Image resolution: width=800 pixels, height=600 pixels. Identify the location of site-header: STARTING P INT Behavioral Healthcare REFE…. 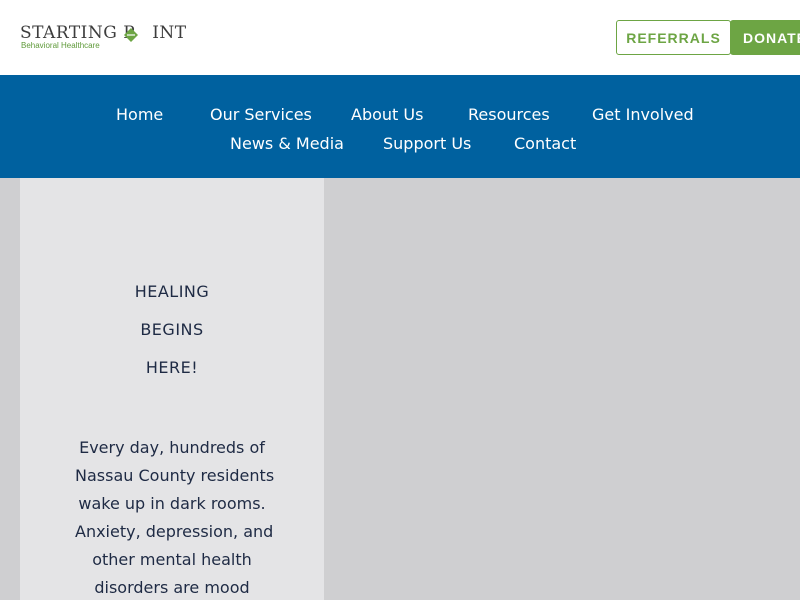
(400, 37).